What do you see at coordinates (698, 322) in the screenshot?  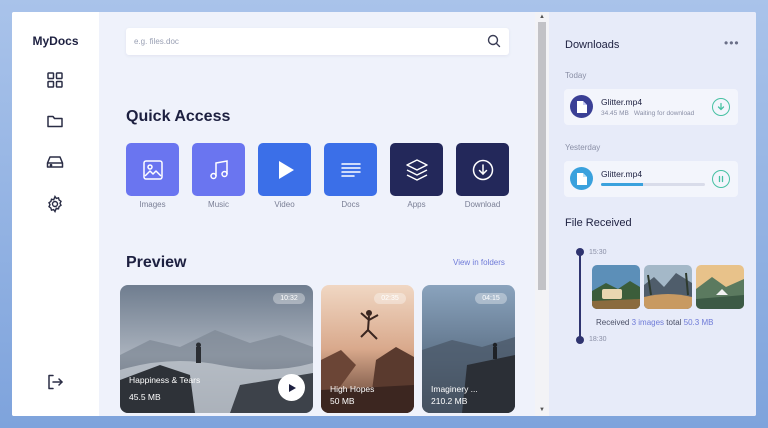 I see `received-total: 50.3 MB` at bounding box center [698, 322].